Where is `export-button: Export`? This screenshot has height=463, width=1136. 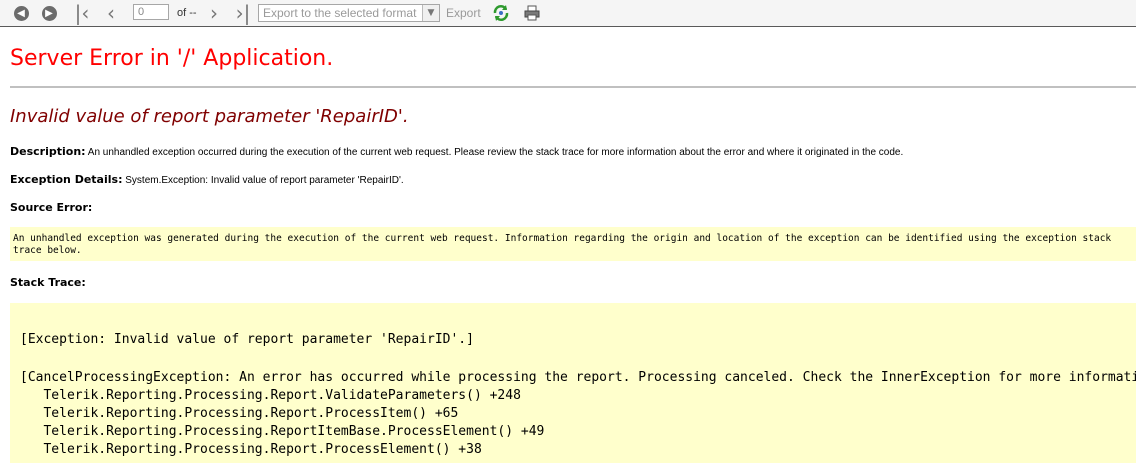
export-button: Export is located at coordinates (463, 13).